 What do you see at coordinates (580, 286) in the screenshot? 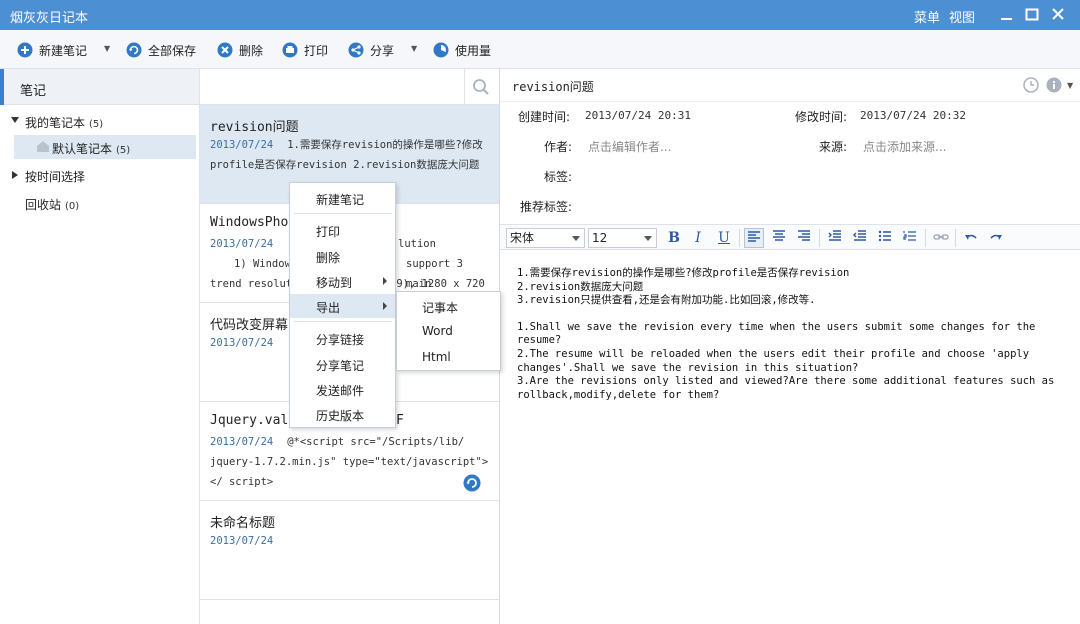
I see `content-line: 2.revision数据庞大问题` at bounding box center [580, 286].